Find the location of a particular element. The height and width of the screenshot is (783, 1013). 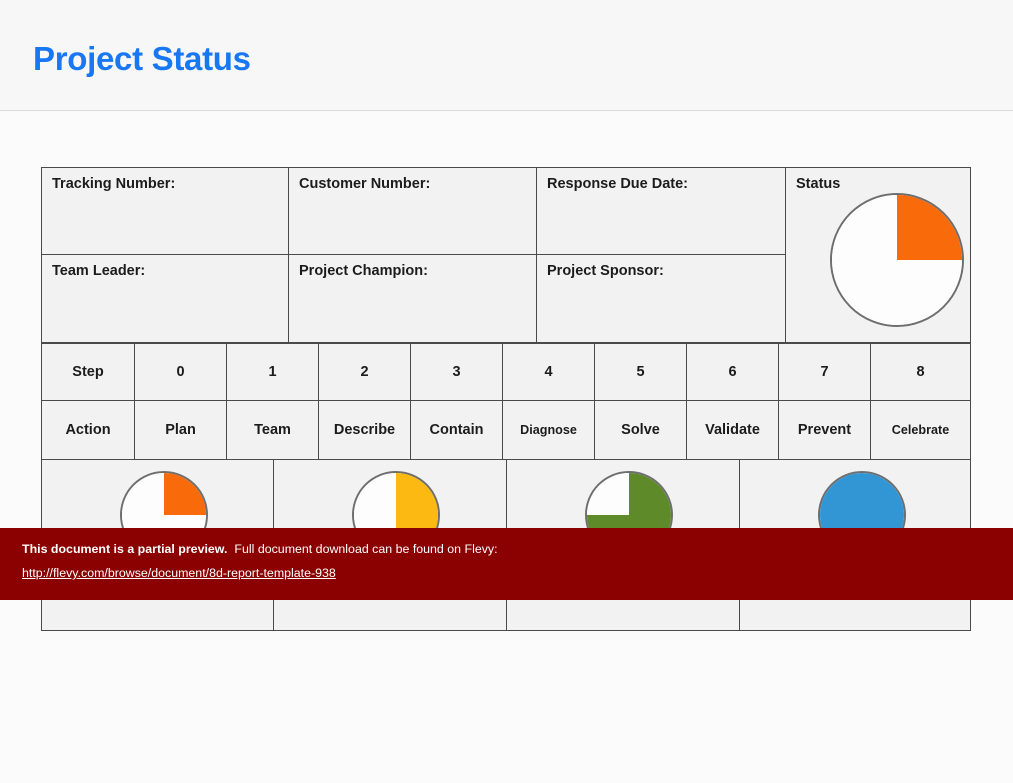

action-cell-team: Team is located at coordinates (272, 430).